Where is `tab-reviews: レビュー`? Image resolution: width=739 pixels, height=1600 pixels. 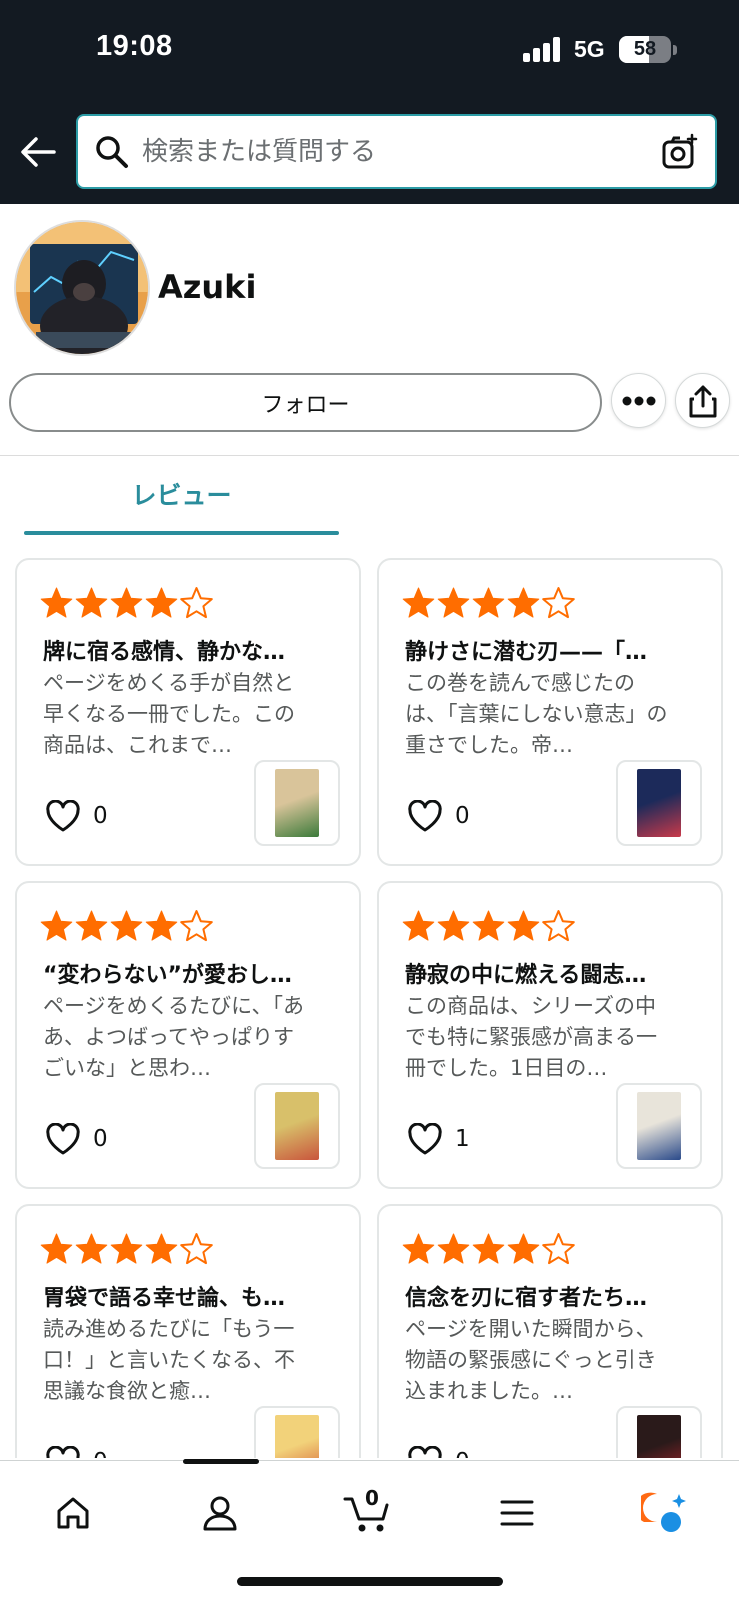
tab-reviews: レビュー is located at coordinates (181, 505).